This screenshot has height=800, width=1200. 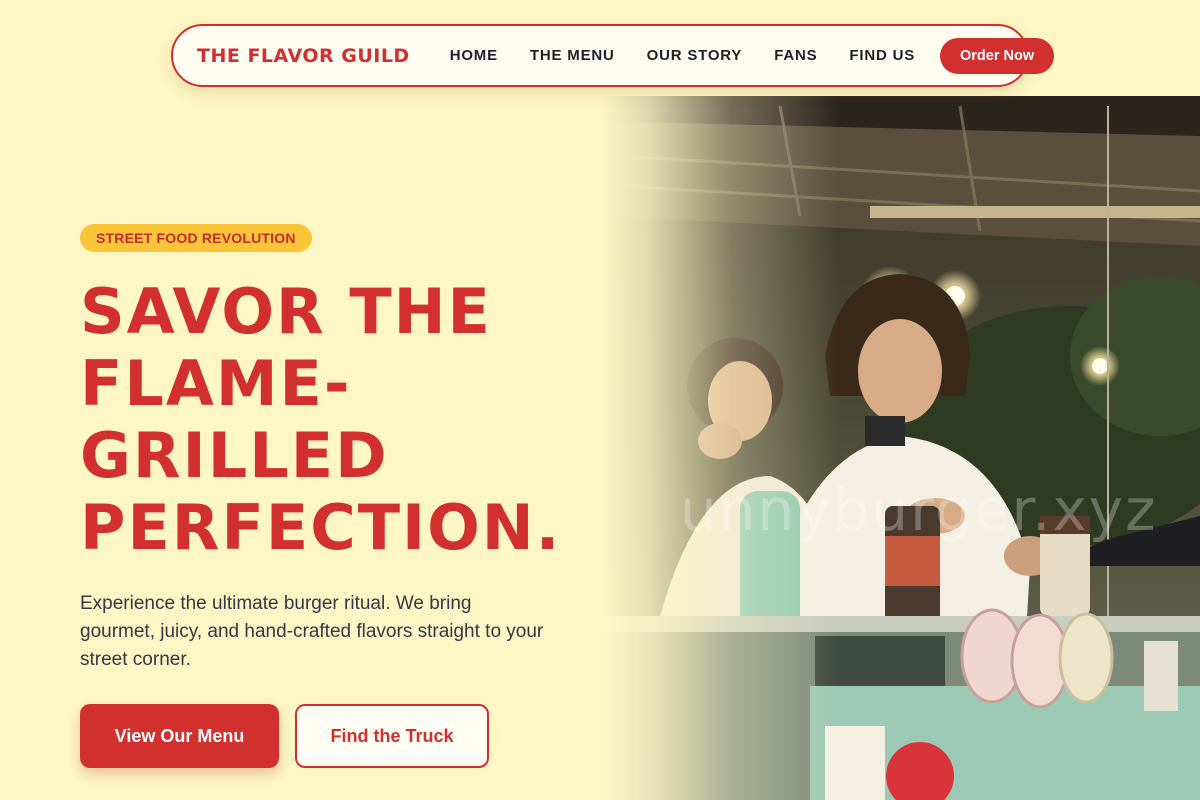 I want to click on nav-link-our-story: OUR STORY, so click(x=695, y=55).